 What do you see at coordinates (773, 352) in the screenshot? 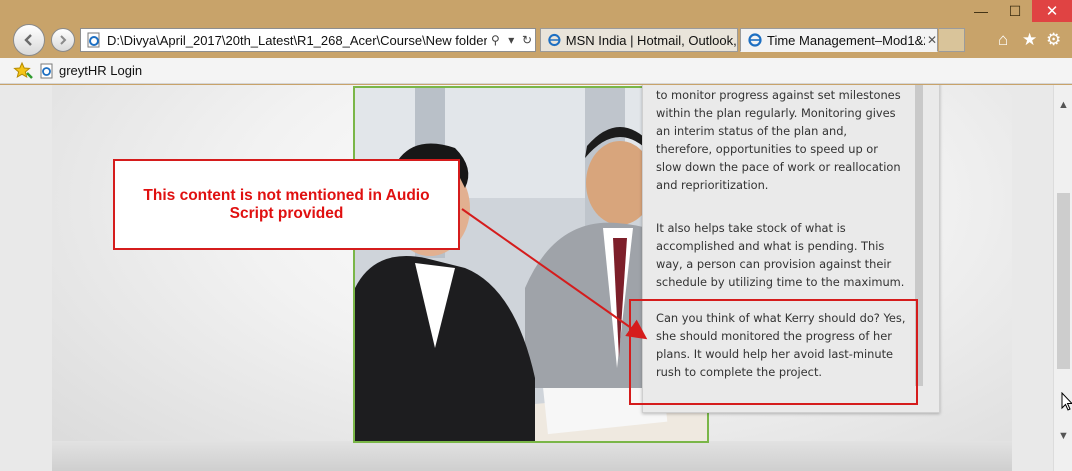
I see `review-highlight-box` at bounding box center [773, 352].